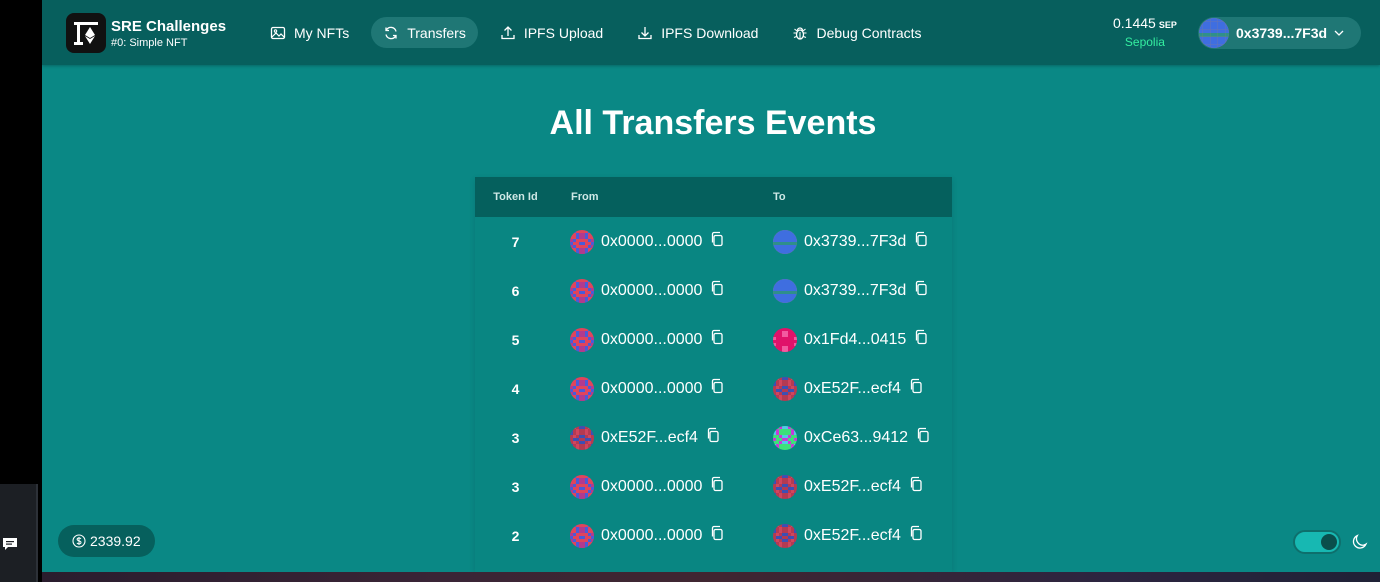  What do you see at coordinates (711, 577) in the screenshot?
I see `host-bottom-strip` at bounding box center [711, 577].